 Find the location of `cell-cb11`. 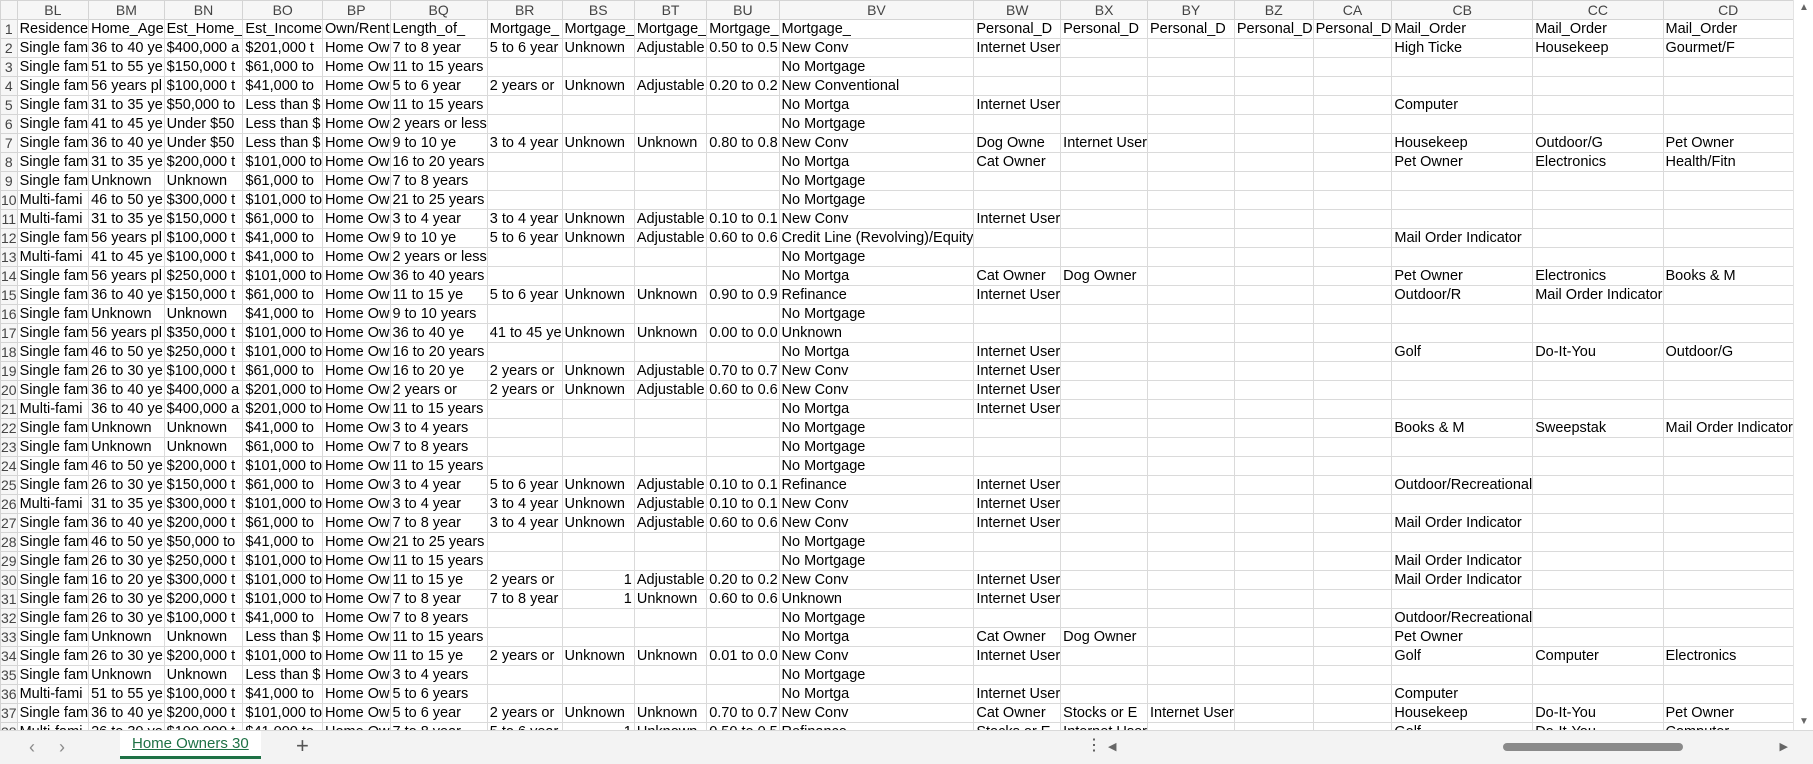

cell-cb11 is located at coordinates (1462, 219).